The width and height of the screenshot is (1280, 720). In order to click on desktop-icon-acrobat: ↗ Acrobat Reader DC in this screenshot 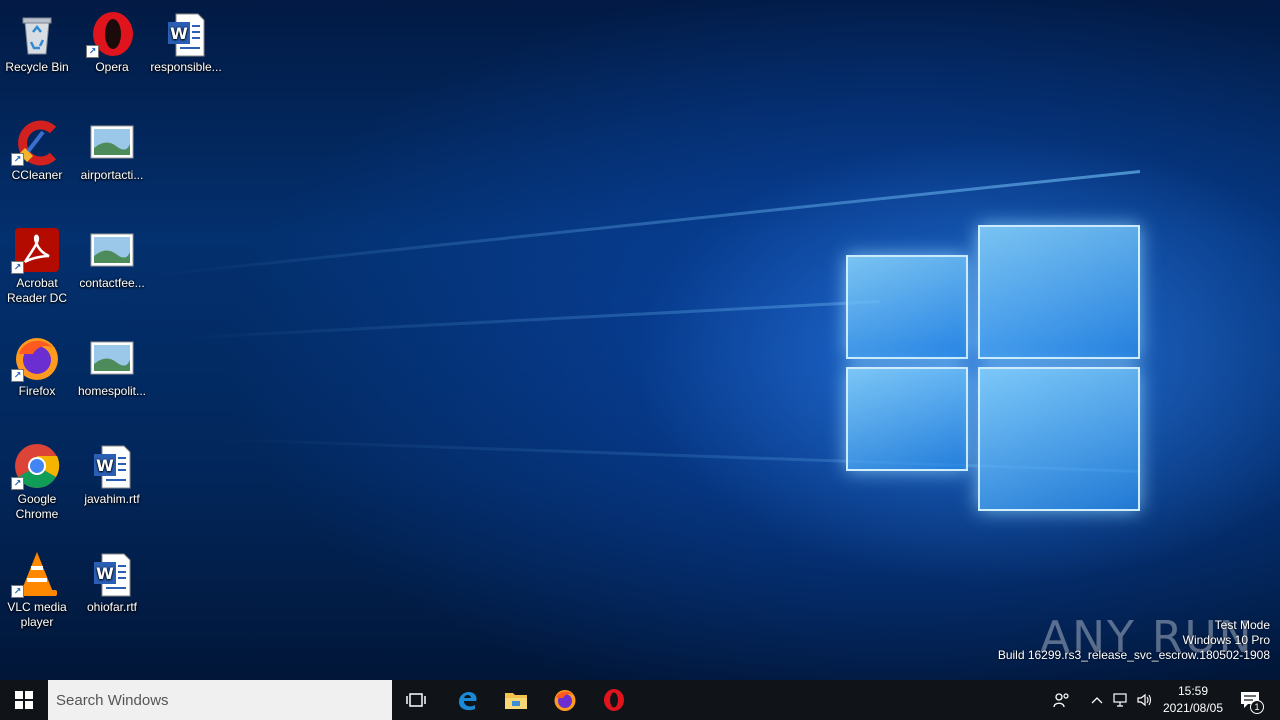, I will do `click(37, 264)`.